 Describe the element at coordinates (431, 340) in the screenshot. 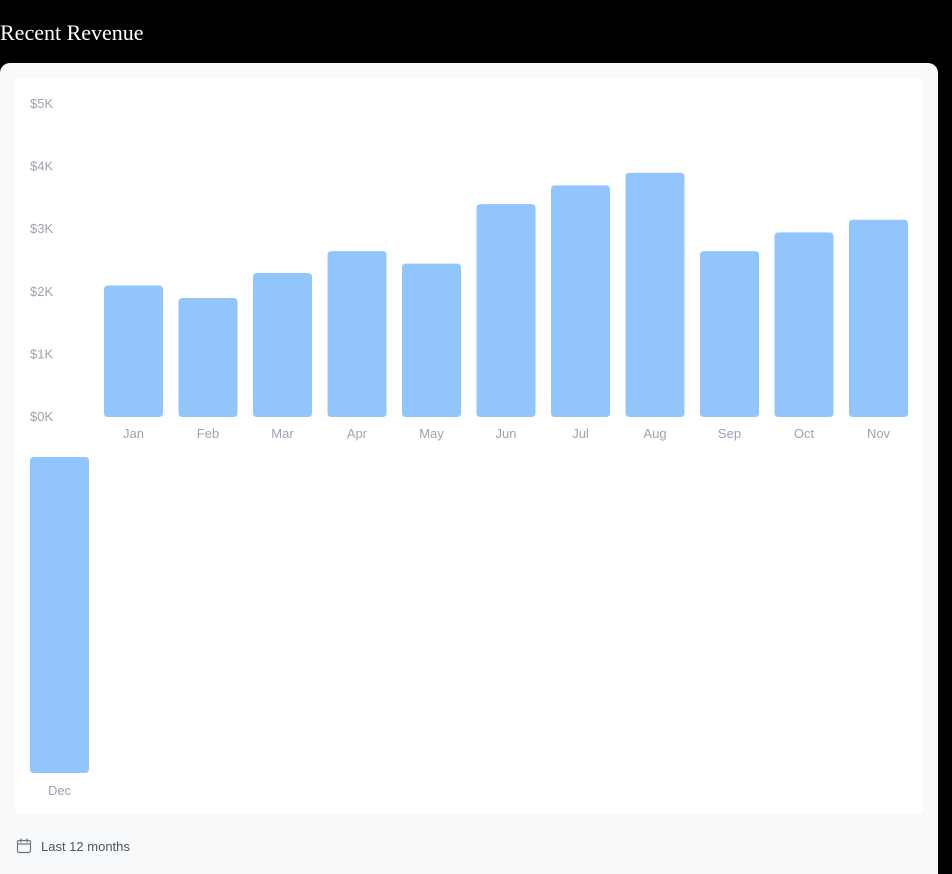

I see `bar-may` at that location.